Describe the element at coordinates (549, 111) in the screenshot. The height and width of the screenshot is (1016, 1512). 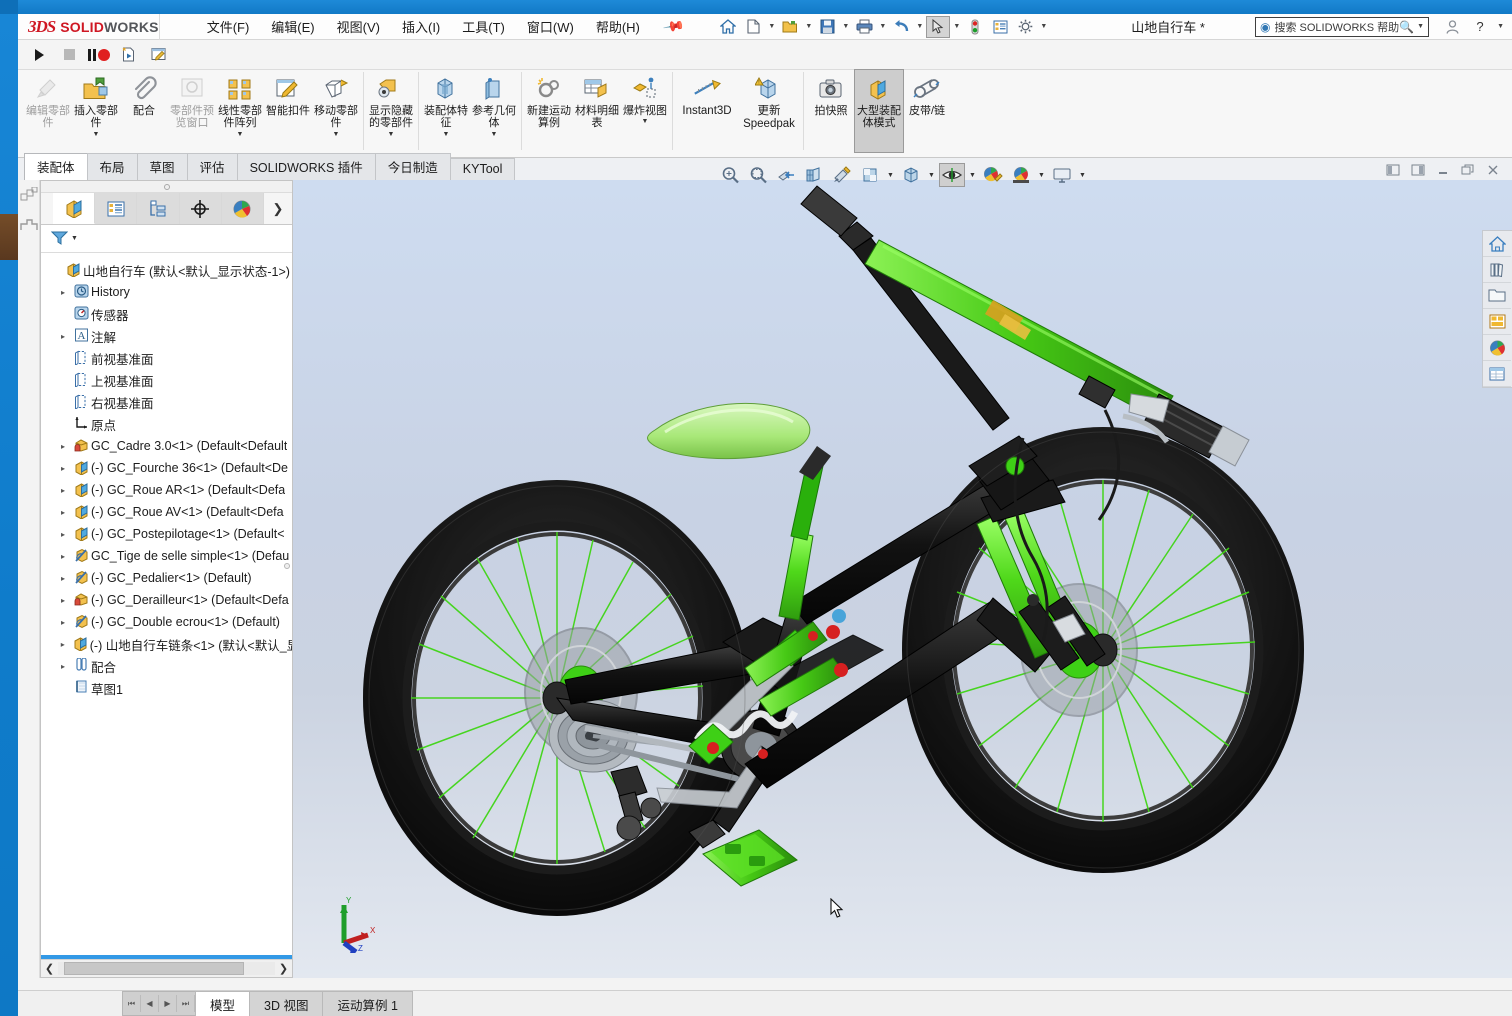
I see `new-motion-study-button: 新建运动算例` at that location.